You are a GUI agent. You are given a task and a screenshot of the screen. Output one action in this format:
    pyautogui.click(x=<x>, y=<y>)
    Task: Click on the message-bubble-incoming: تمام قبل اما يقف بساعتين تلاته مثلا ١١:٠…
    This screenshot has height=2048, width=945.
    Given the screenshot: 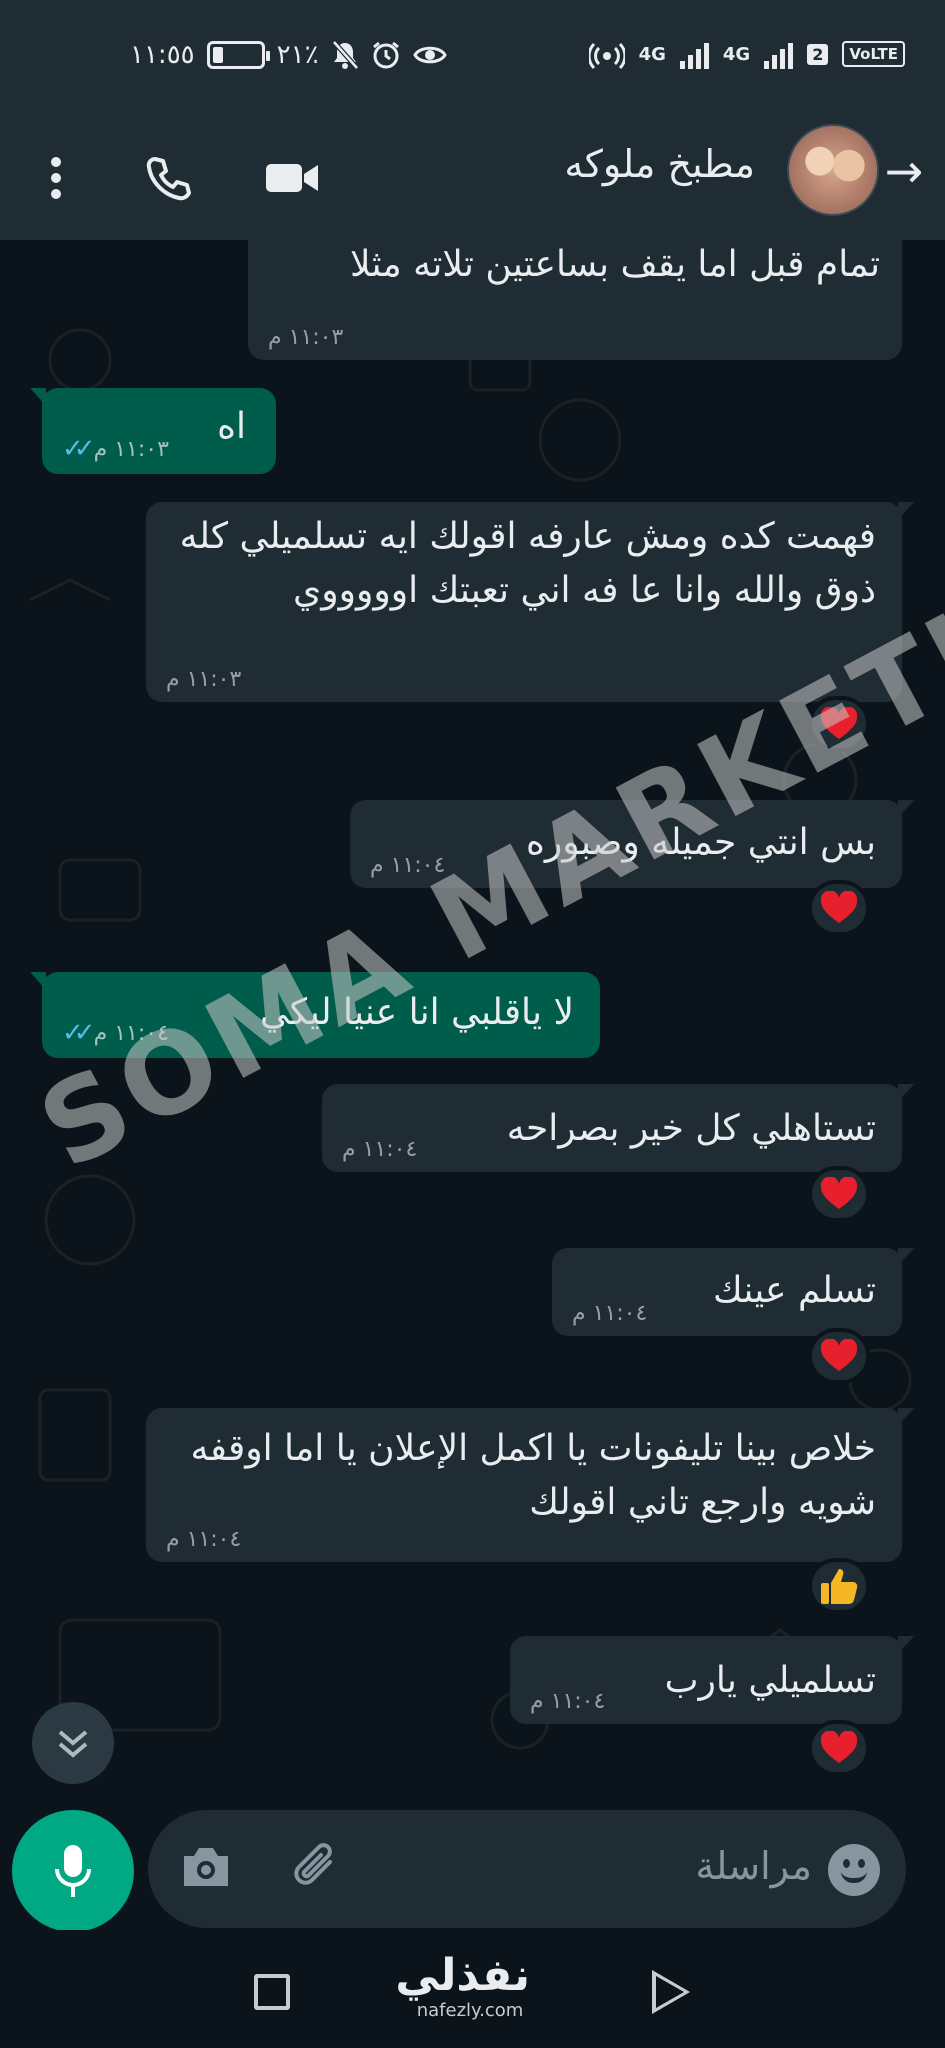 What is the action you would take?
    pyautogui.click(x=575, y=300)
    